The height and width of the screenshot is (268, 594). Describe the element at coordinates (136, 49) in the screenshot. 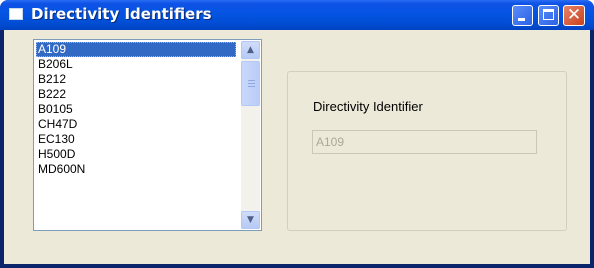

I see `list-item: A109` at that location.